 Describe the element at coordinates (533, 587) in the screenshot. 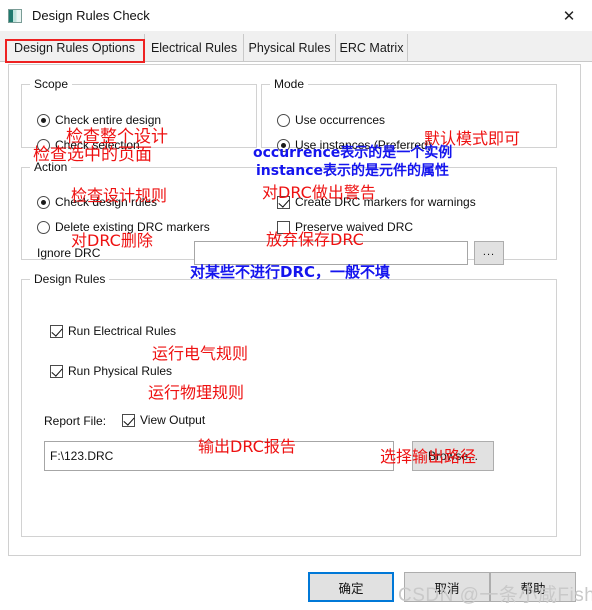

I see `help-button: 帮助` at that location.